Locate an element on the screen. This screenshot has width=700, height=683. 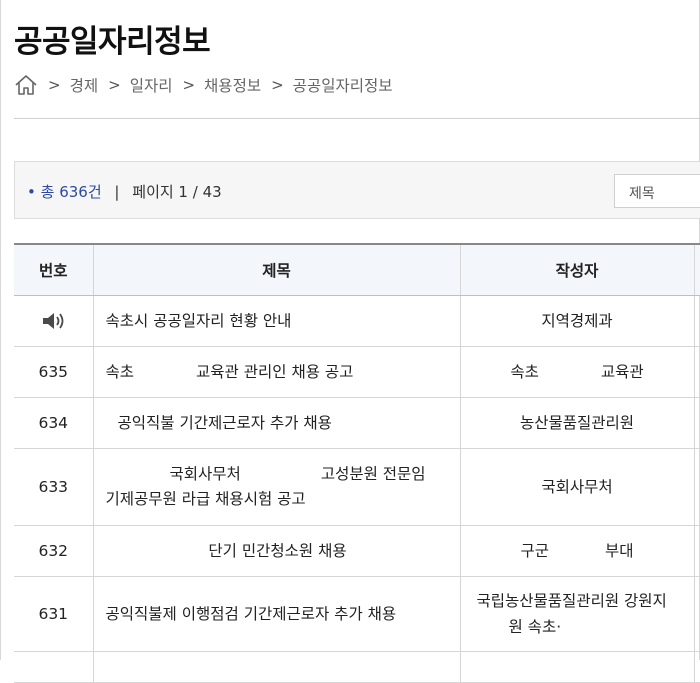
column-header-title: 제목 is located at coordinates (277, 270).